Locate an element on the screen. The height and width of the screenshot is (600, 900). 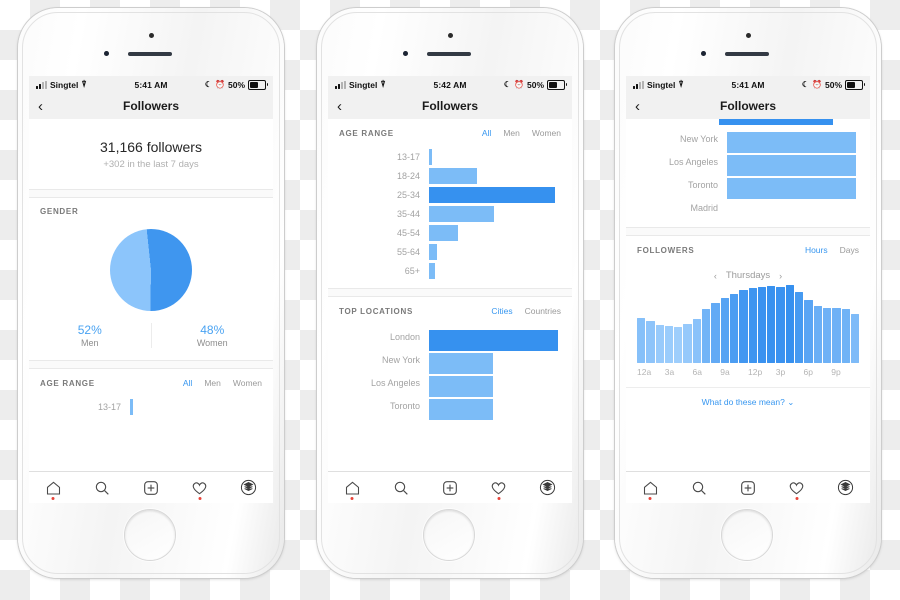
top-locations-scrolled-card: New York Los Angeles Toronto Madrid is located at coordinates (748, 173).